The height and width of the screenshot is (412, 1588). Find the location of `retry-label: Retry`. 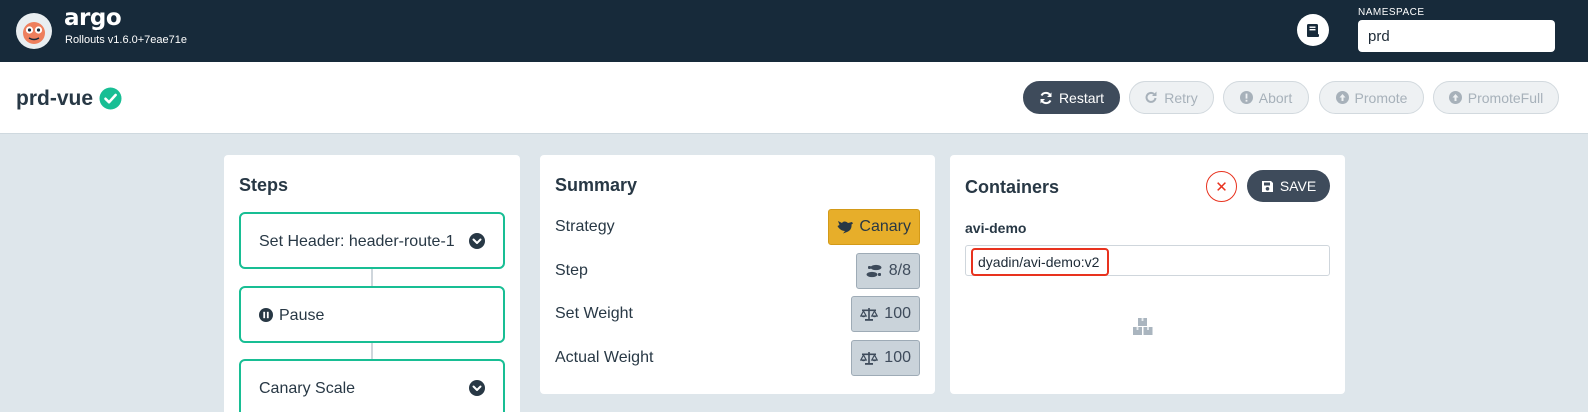

retry-label: Retry is located at coordinates (1181, 97).